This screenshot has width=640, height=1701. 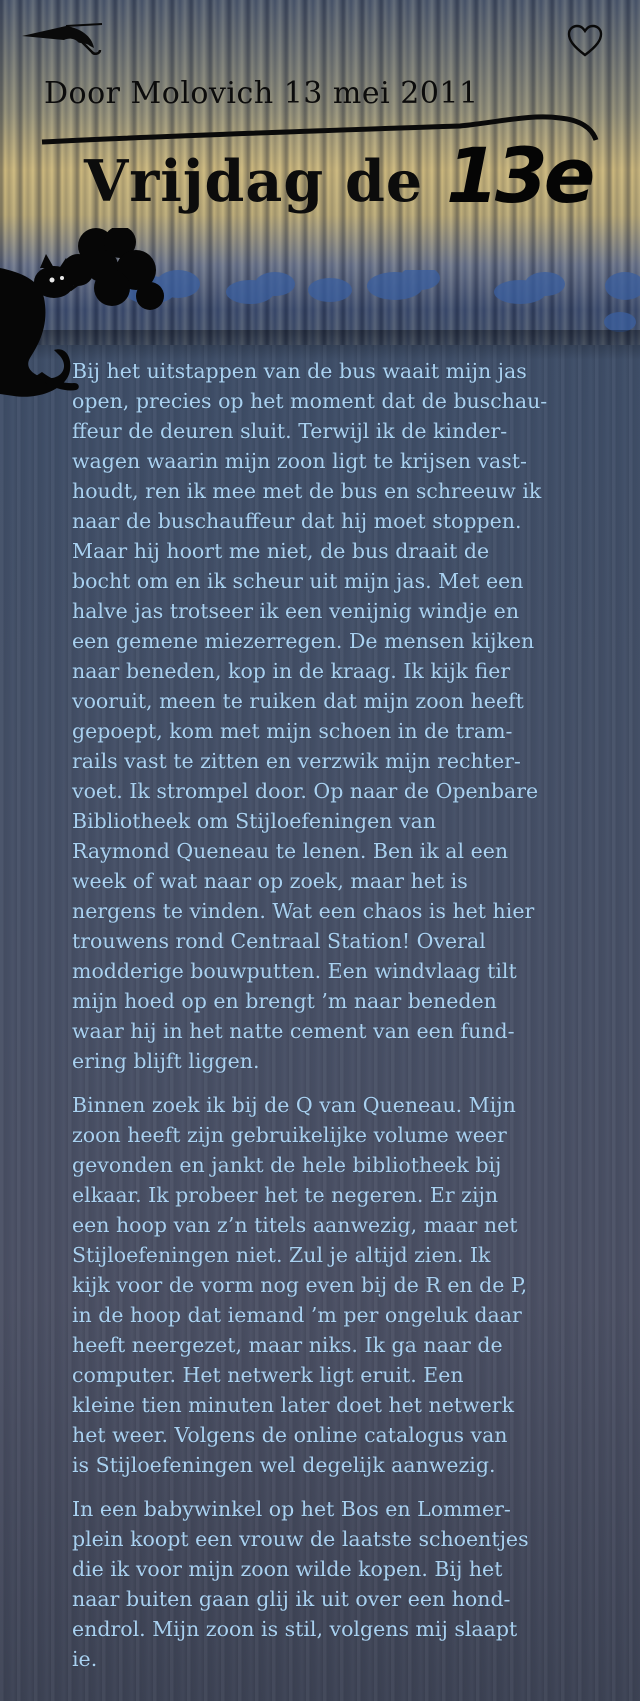 I want to click on page-title: Vrijdag de, so click(x=254, y=181).